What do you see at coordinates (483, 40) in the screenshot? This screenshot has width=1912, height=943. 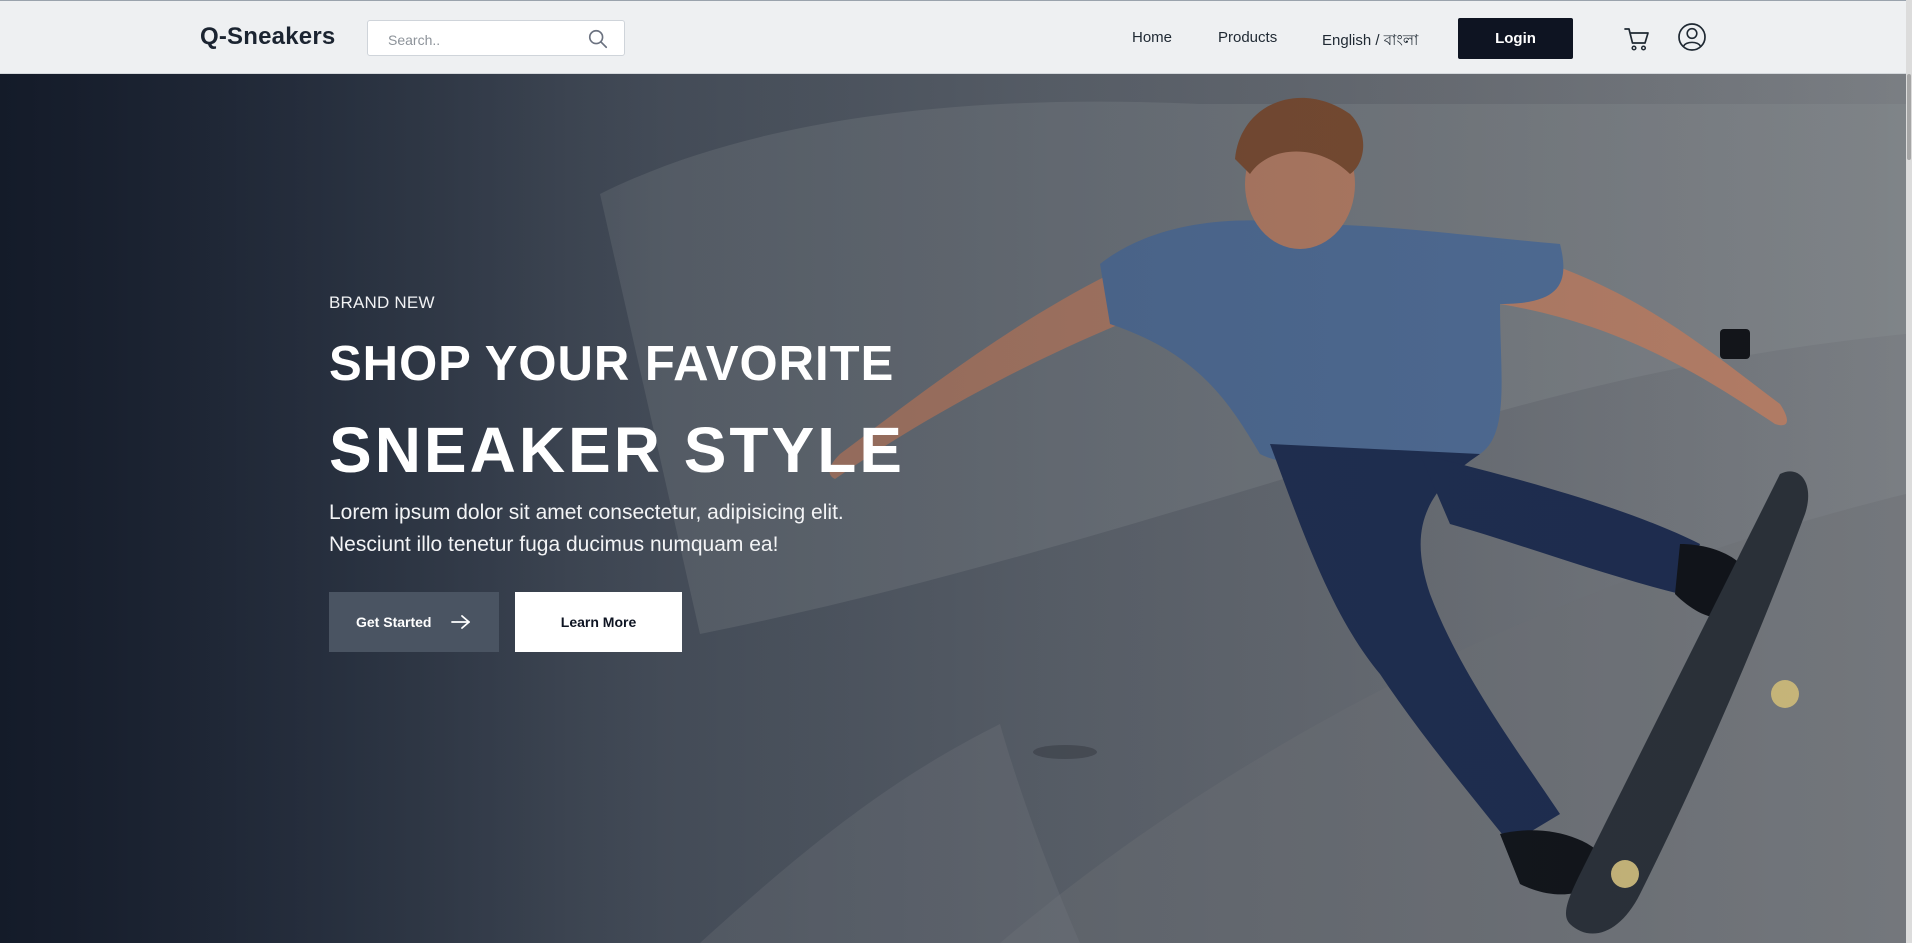 I see `search-input` at bounding box center [483, 40].